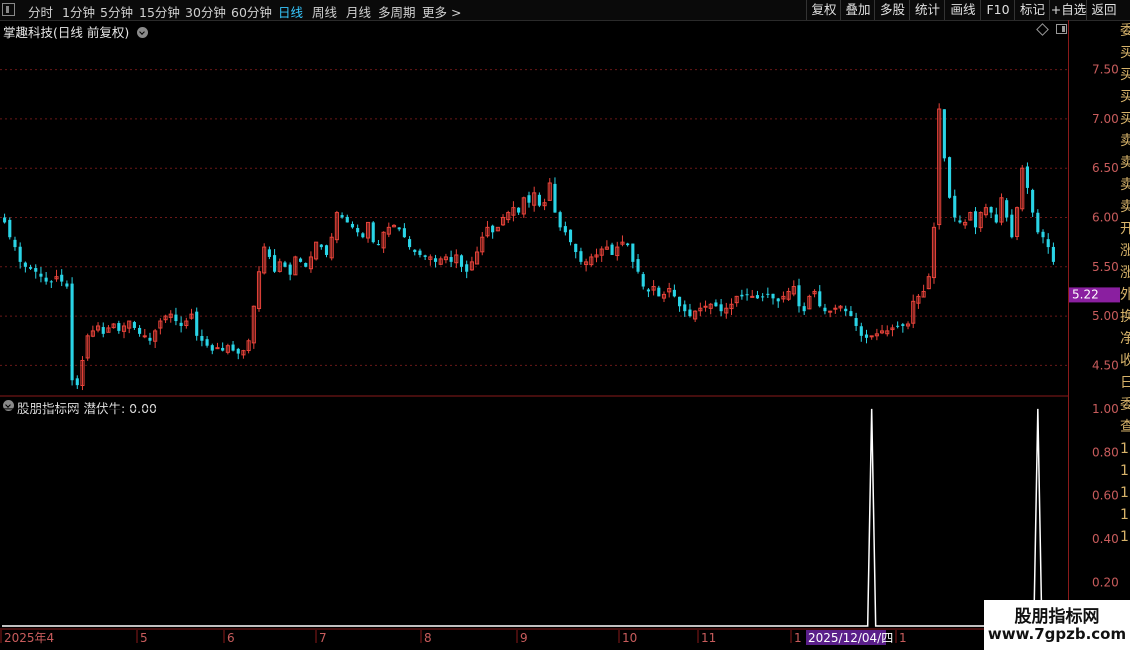 The width and height of the screenshot is (1130, 650). What do you see at coordinates (1125, 383) in the screenshot?
I see `strip-glyph: 日` at bounding box center [1125, 383].